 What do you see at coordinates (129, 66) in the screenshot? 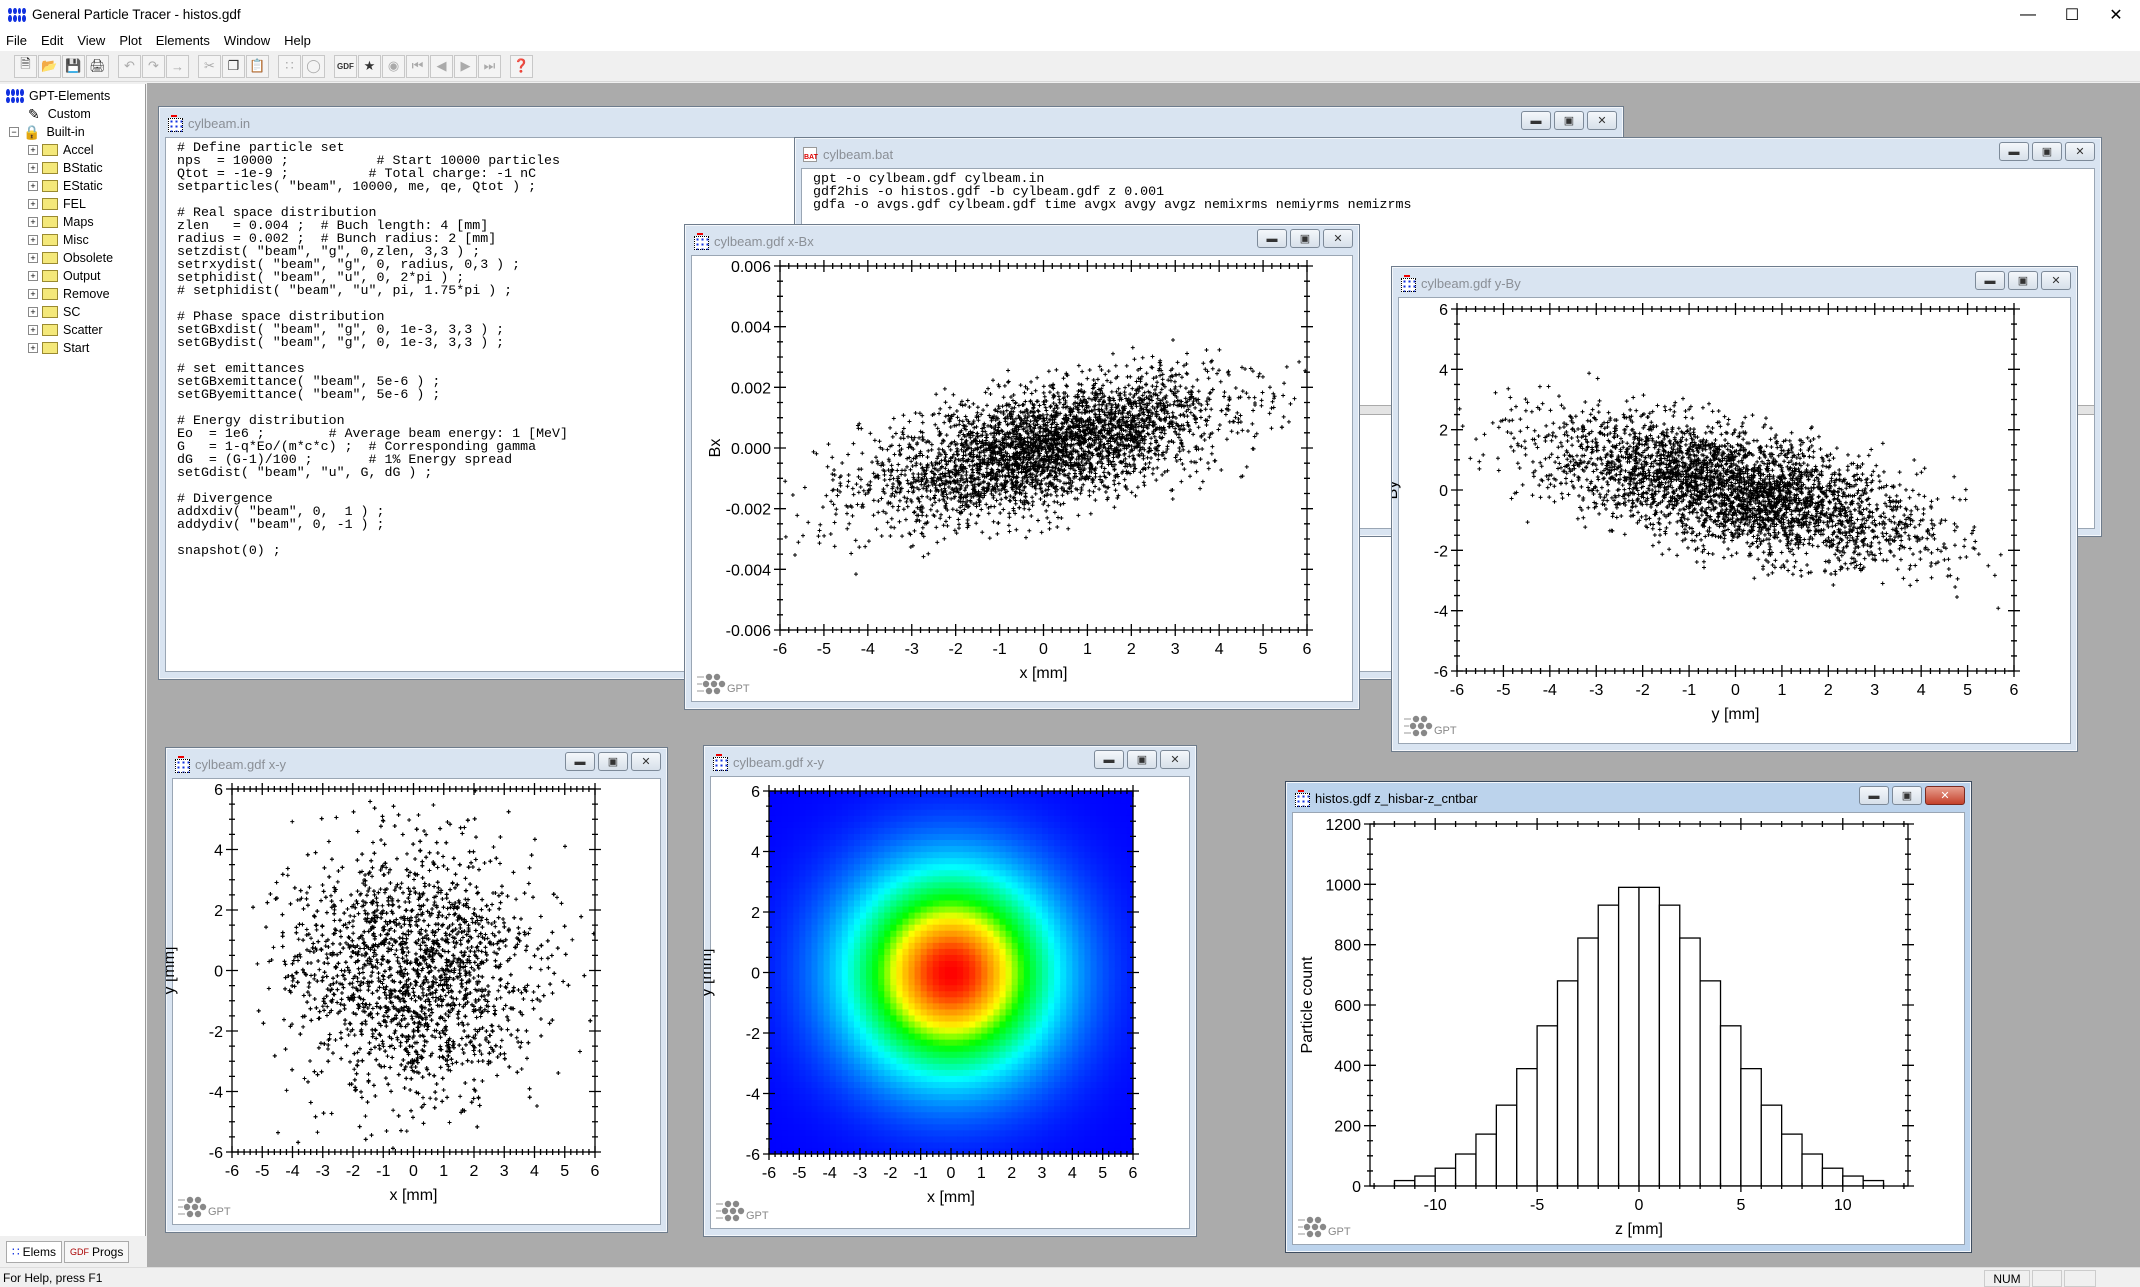
I see `undo-button: ↶` at bounding box center [129, 66].